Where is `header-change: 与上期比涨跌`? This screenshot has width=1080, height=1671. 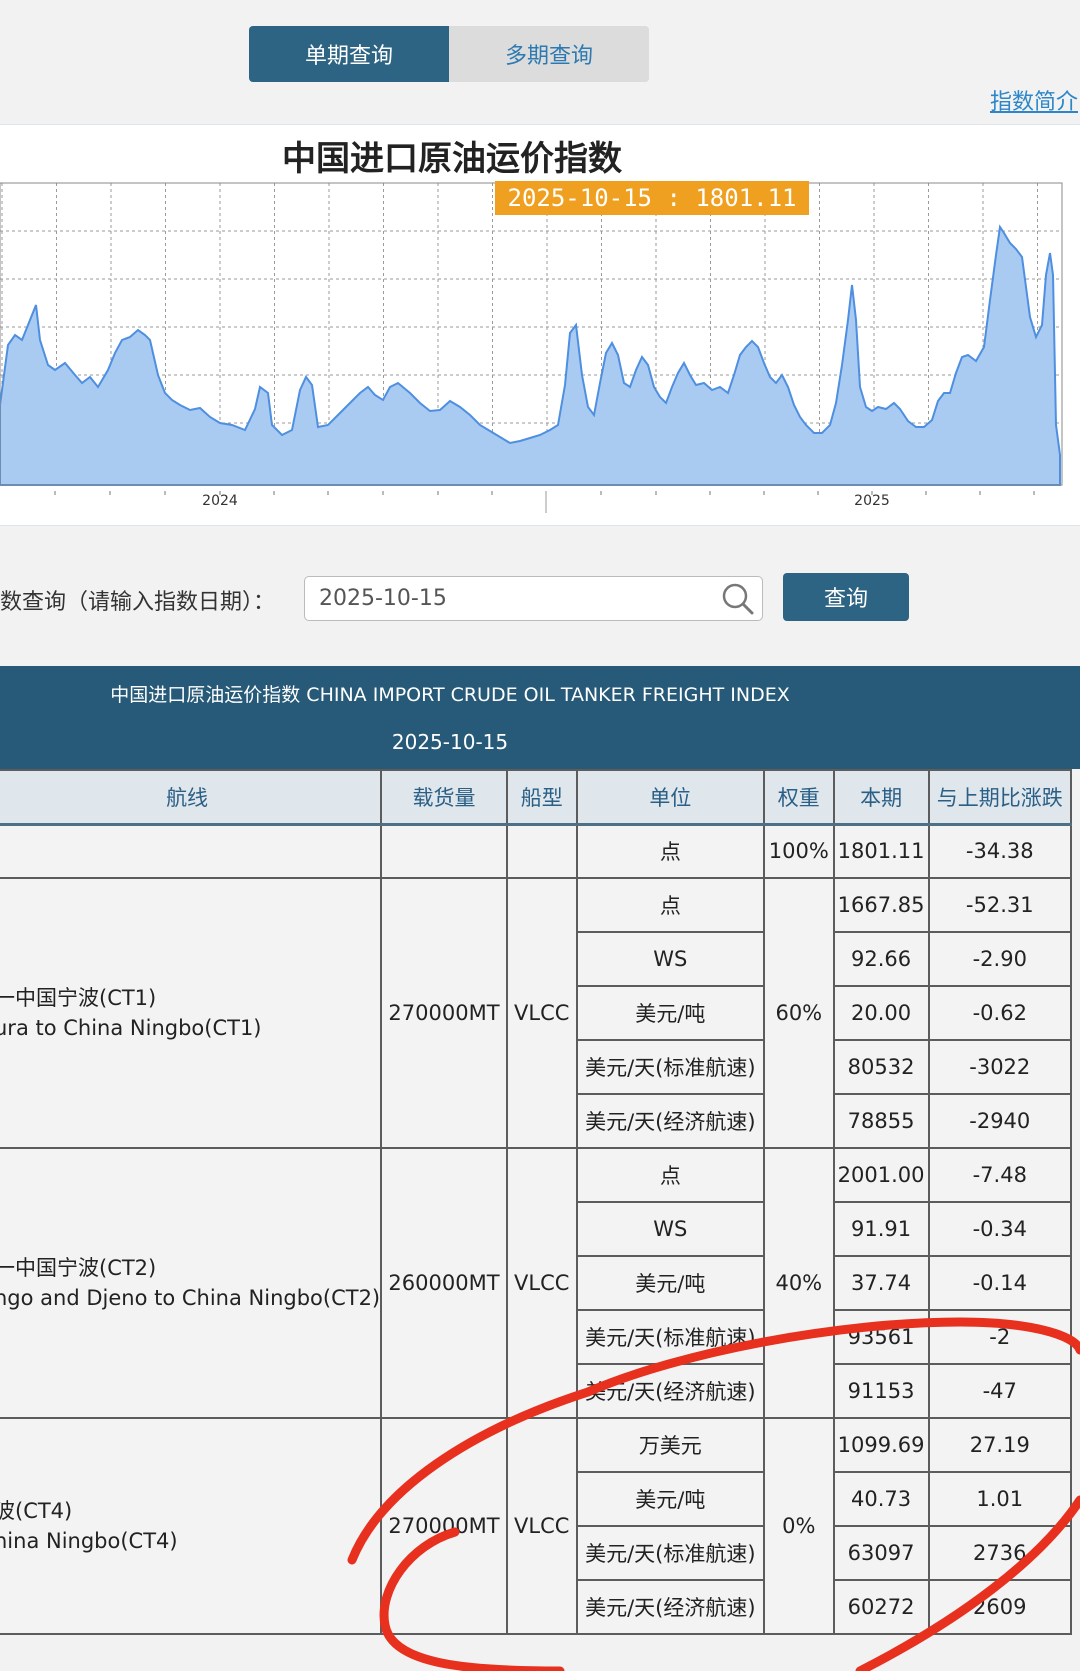
header-change: 与上期比涨跌 is located at coordinates (1000, 797).